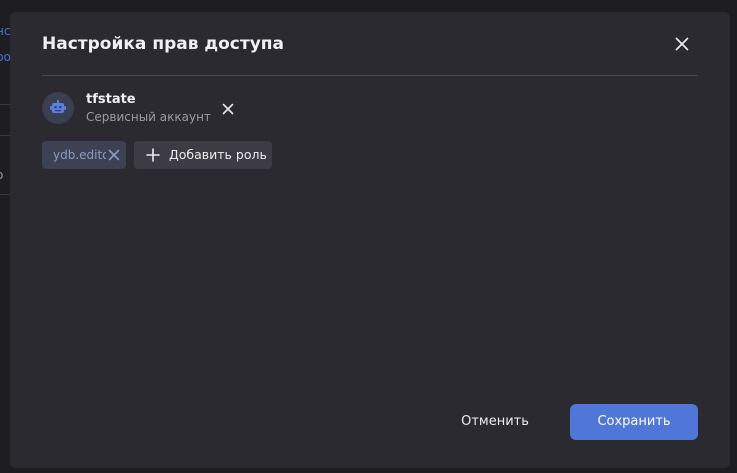 This screenshot has width=737, height=473. I want to click on dialog-title: Настройка прав доступа, so click(163, 44).